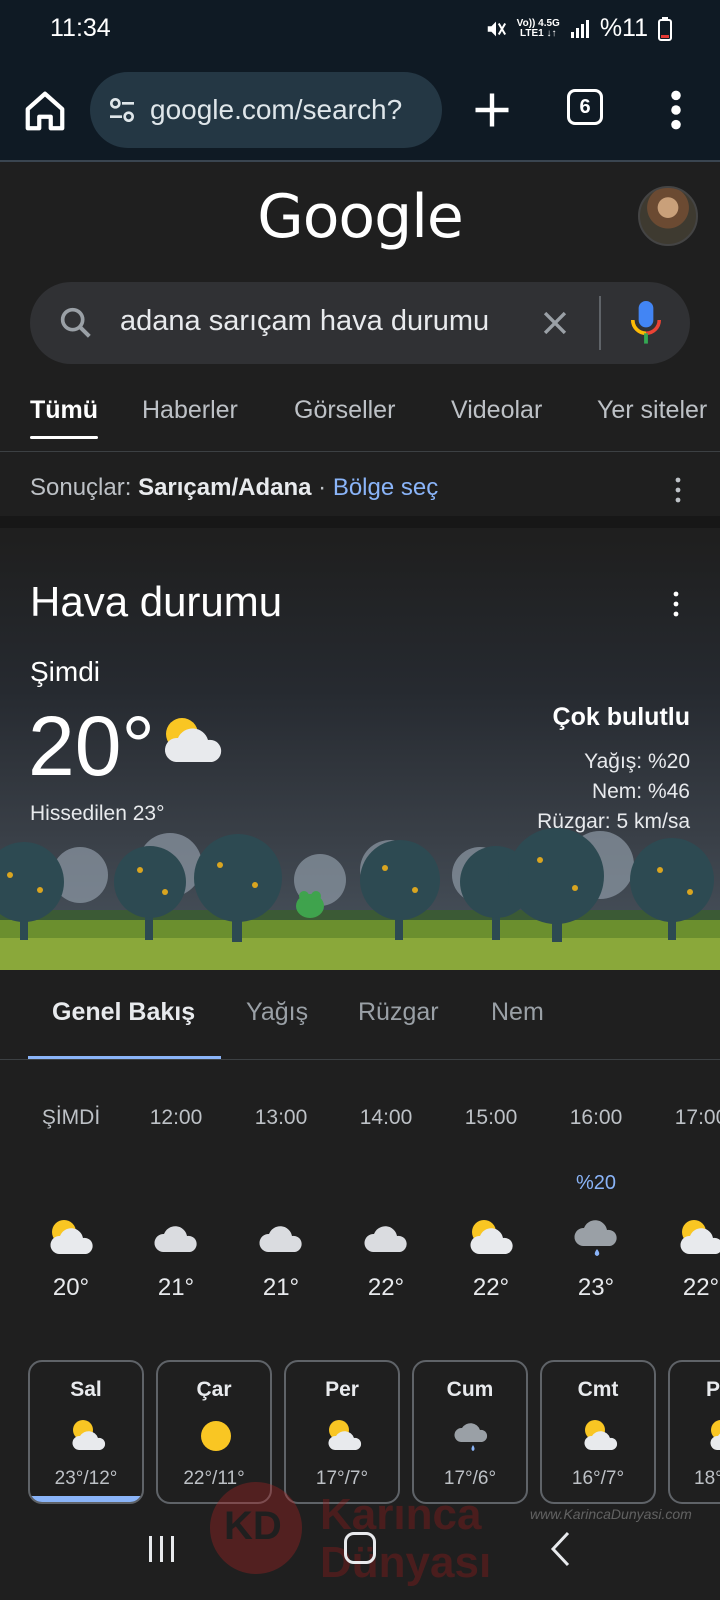 The height and width of the screenshot is (1600, 720). I want to click on network-top-label: Vo)) 4.5G, so click(538, 23).